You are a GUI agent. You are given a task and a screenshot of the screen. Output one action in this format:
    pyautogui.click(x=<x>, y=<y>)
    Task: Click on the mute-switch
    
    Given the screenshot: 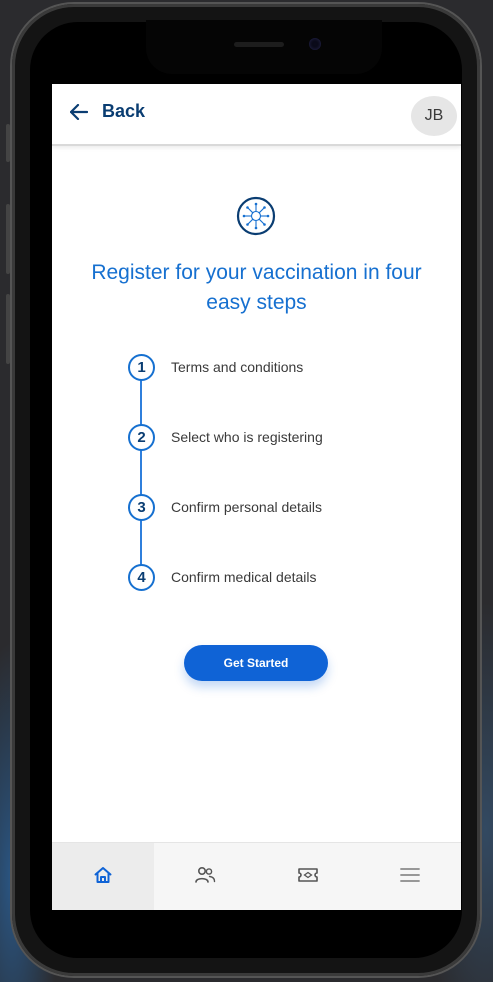 What is the action you would take?
    pyautogui.click(x=8, y=143)
    